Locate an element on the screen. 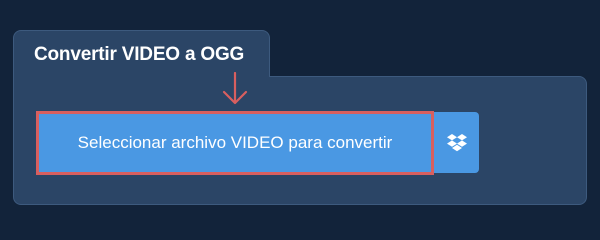 This screenshot has height=240, width=600. select-video-file-label: Seleccionar archivo VIDEO para convertir is located at coordinates (235, 142).